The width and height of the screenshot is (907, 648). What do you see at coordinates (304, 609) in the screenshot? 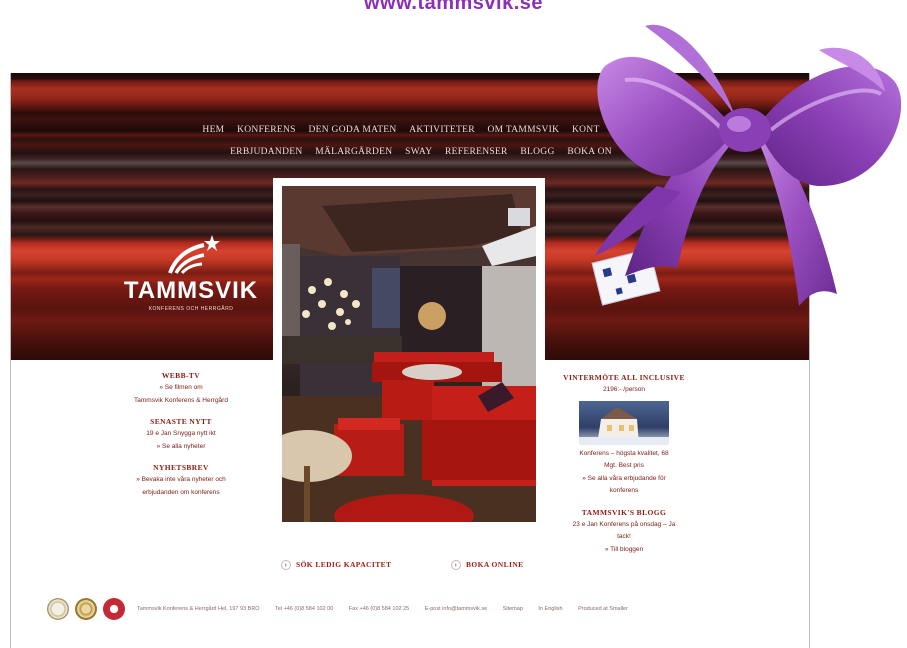
I see `footer-phone: Tel +46 (0)8 584 102 00` at bounding box center [304, 609].